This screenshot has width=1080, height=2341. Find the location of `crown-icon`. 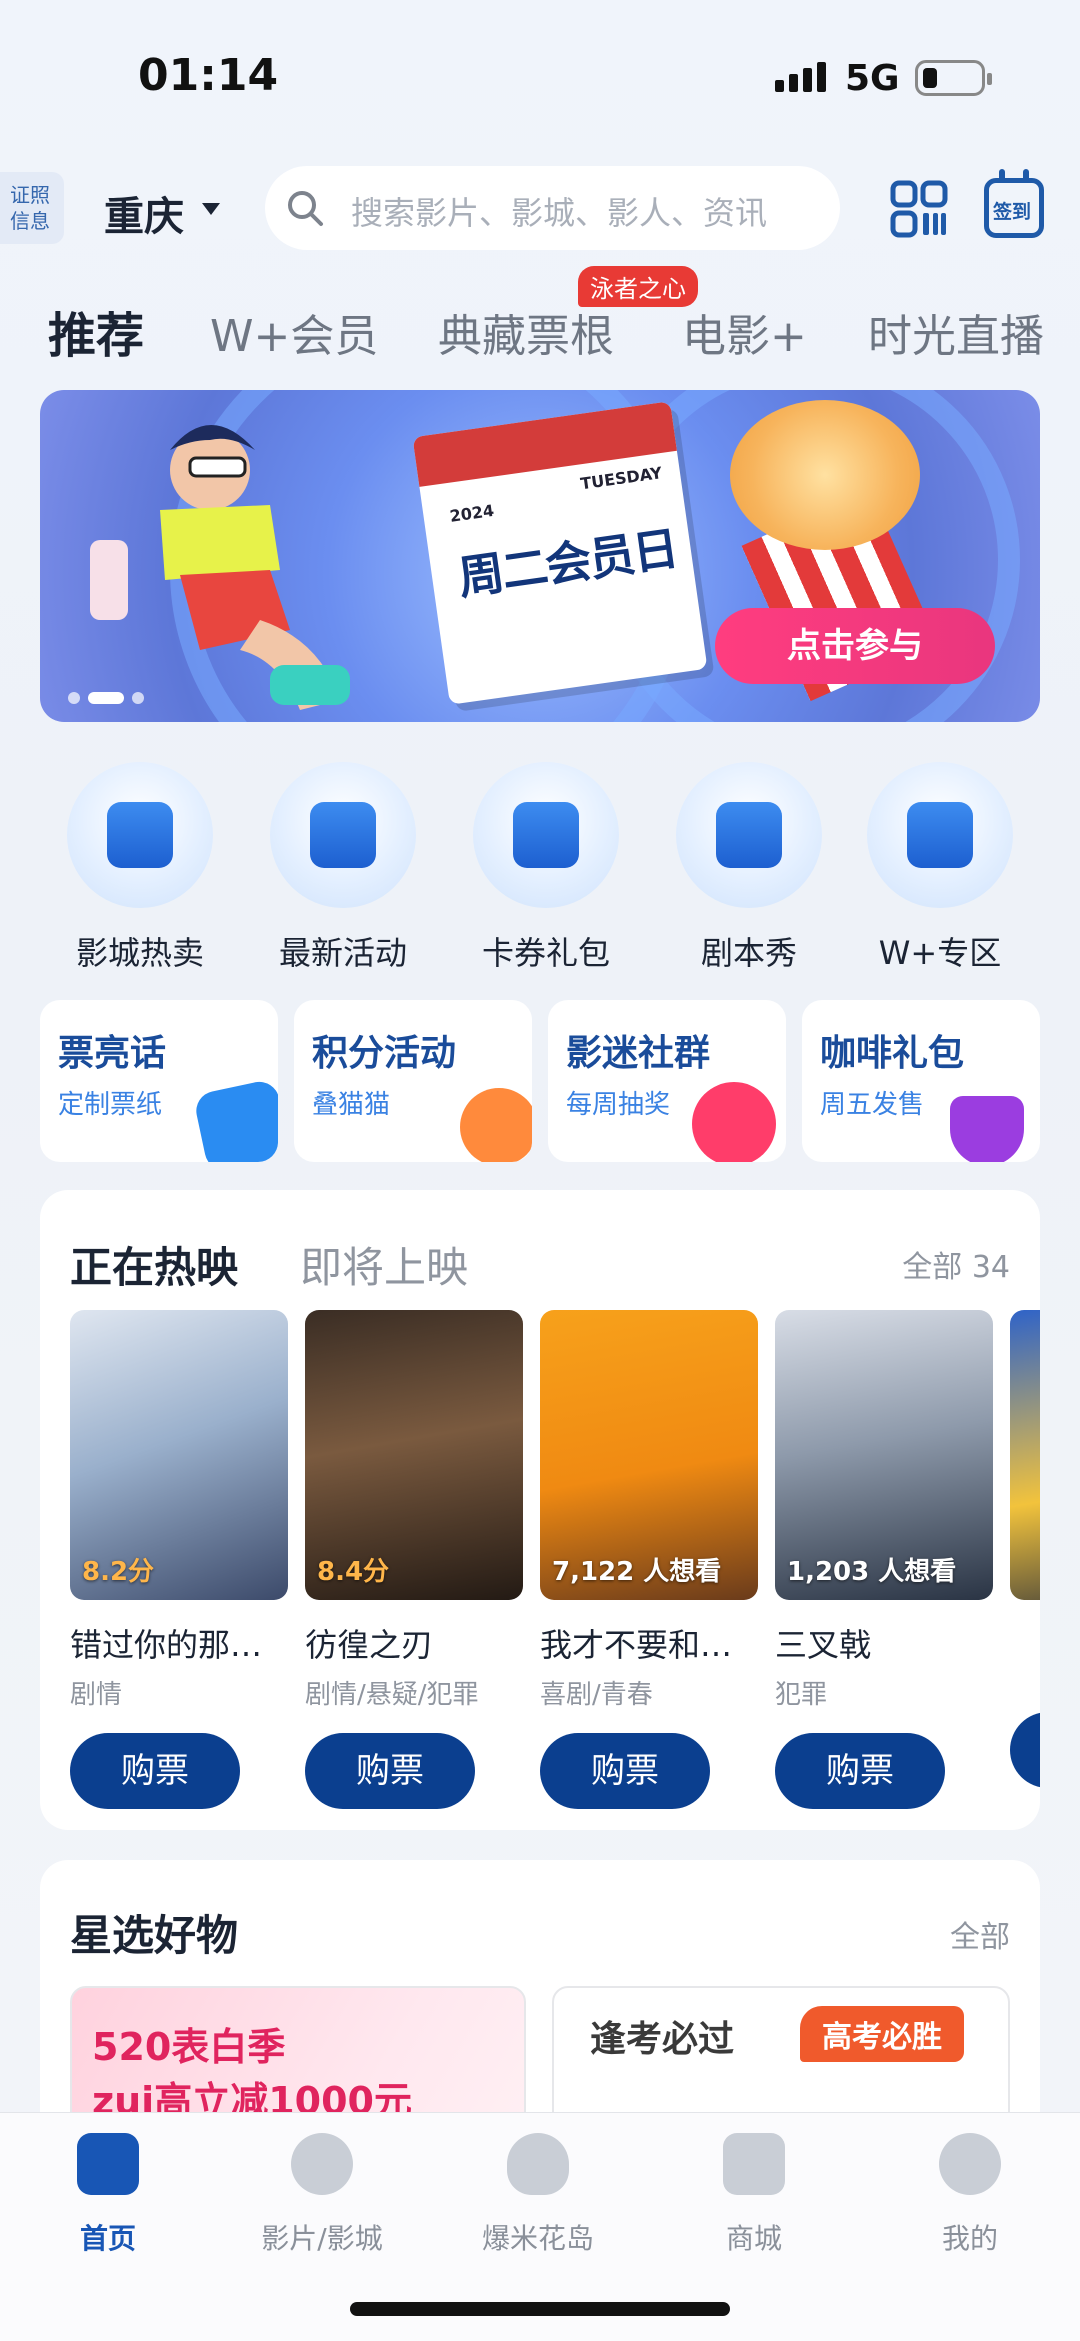

crown-icon is located at coordinates (940, 835).